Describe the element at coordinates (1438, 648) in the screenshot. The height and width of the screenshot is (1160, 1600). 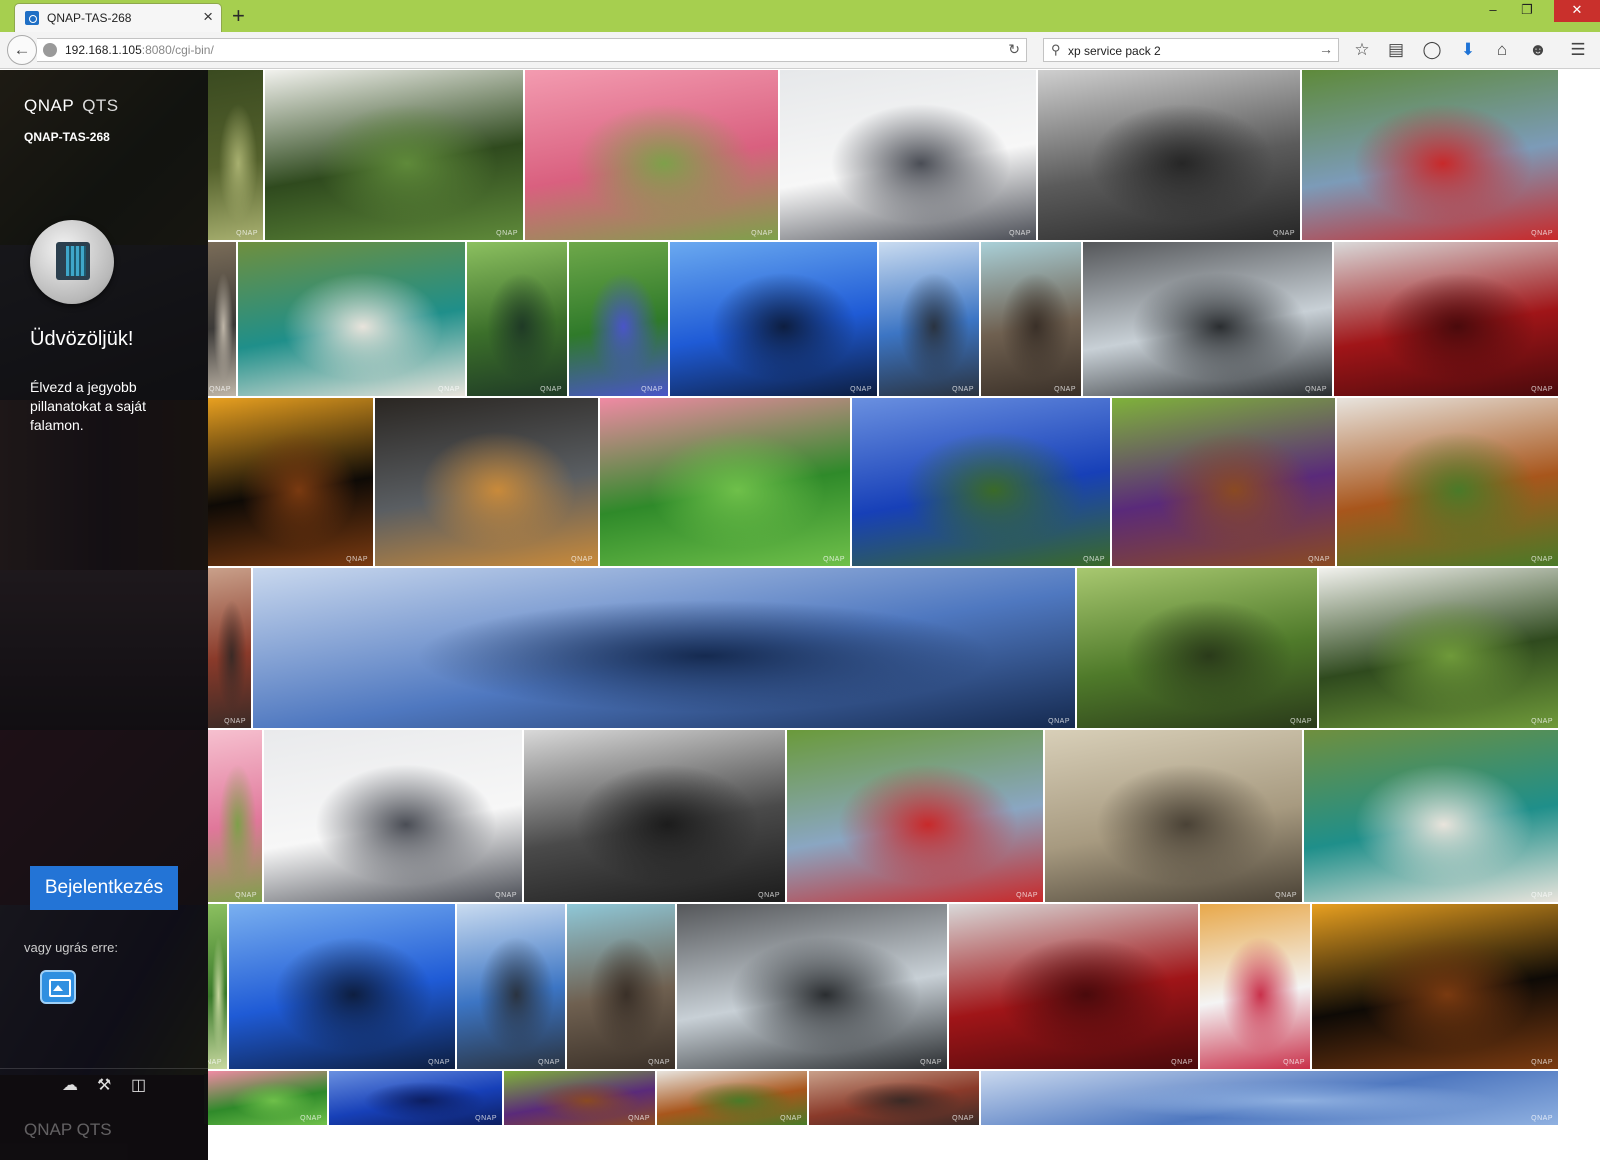
I see `photo-tile-cyclamen-2: QNAP` at that location.